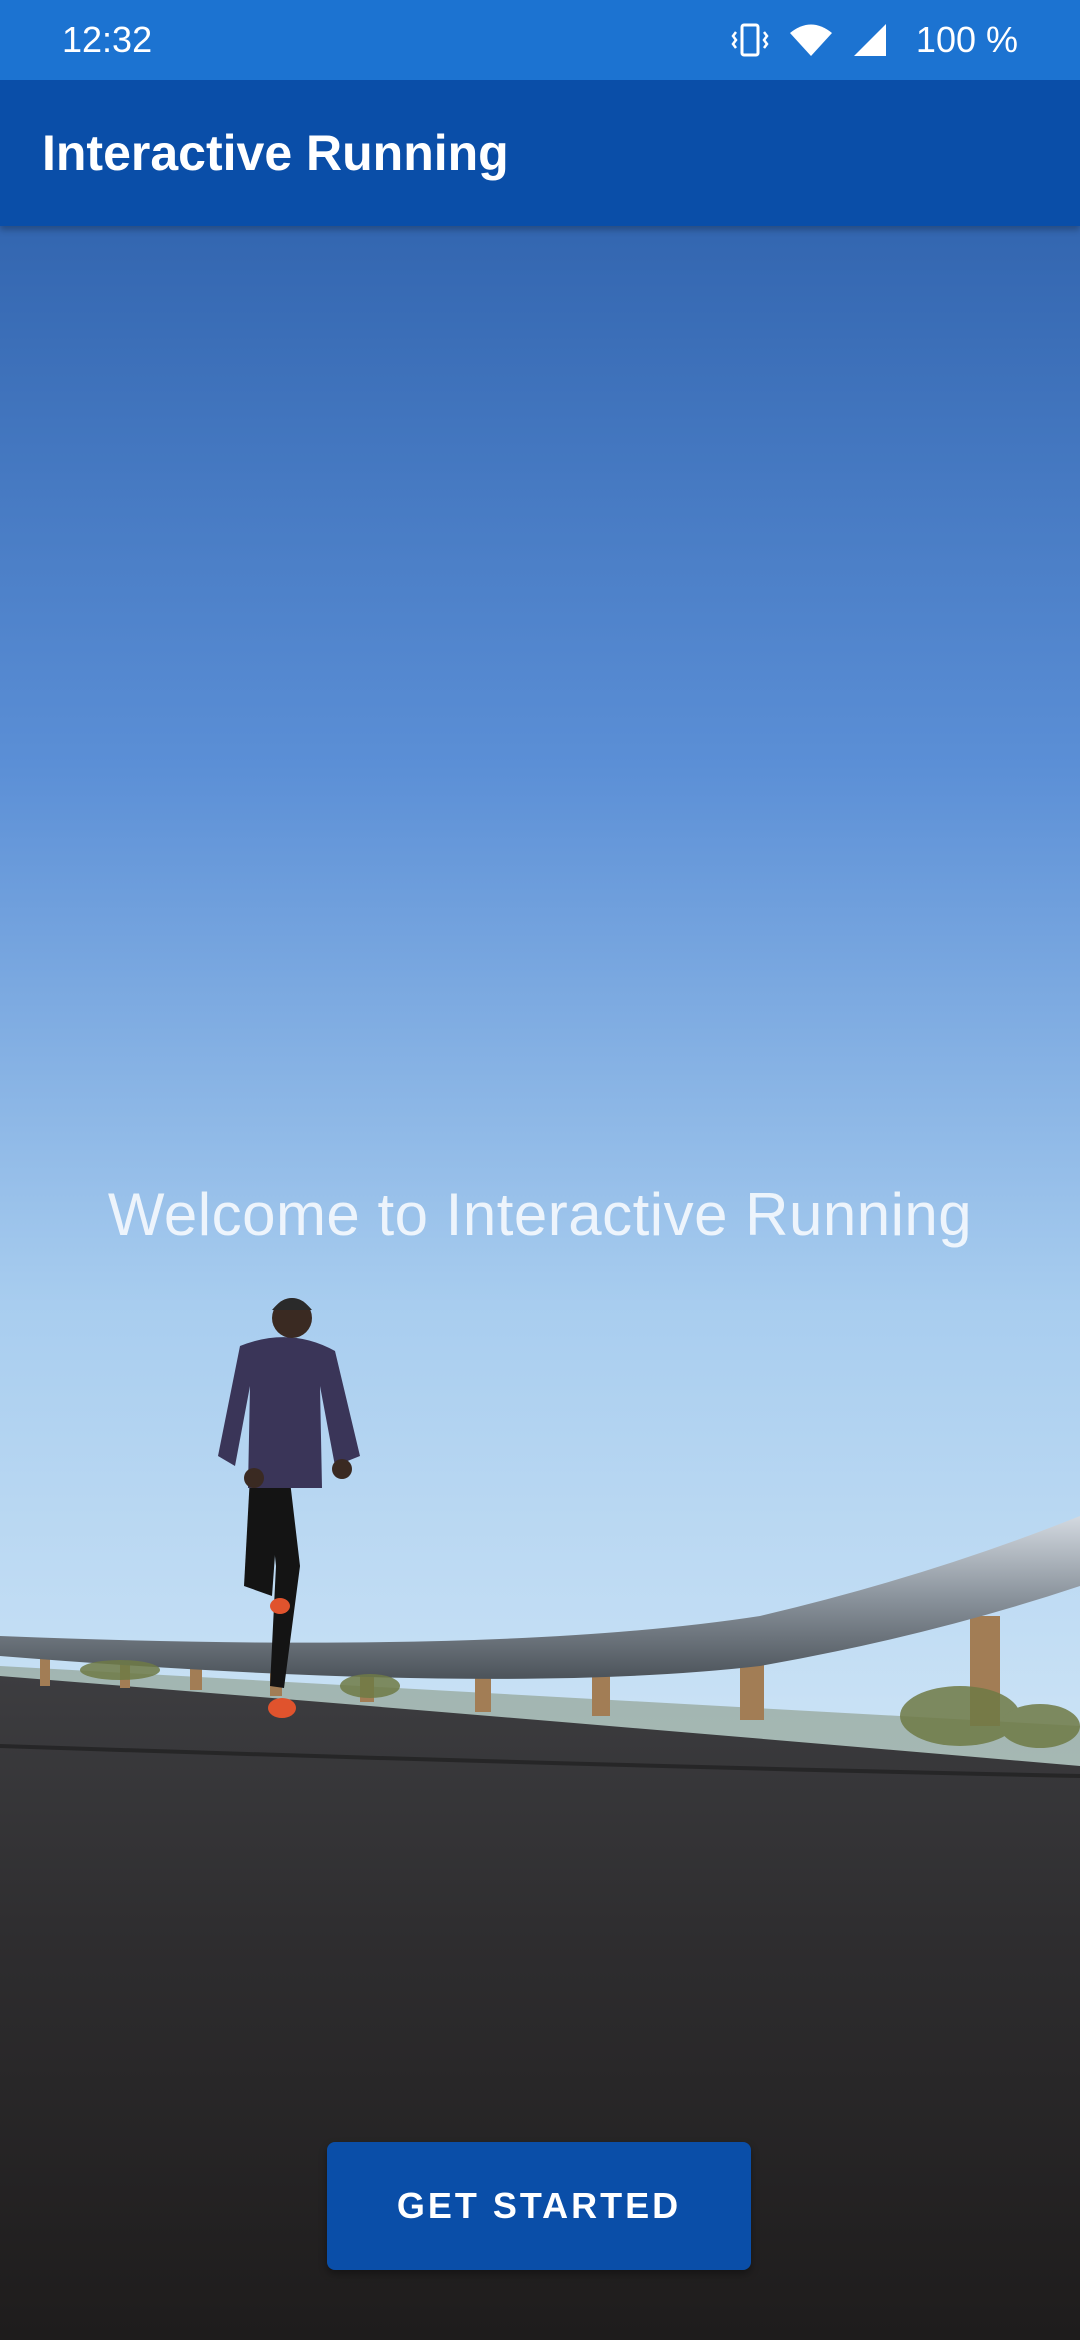  Describe the element at coordinates (107, 39) in the screenshot. I see `status-time: 12:32` at that location.